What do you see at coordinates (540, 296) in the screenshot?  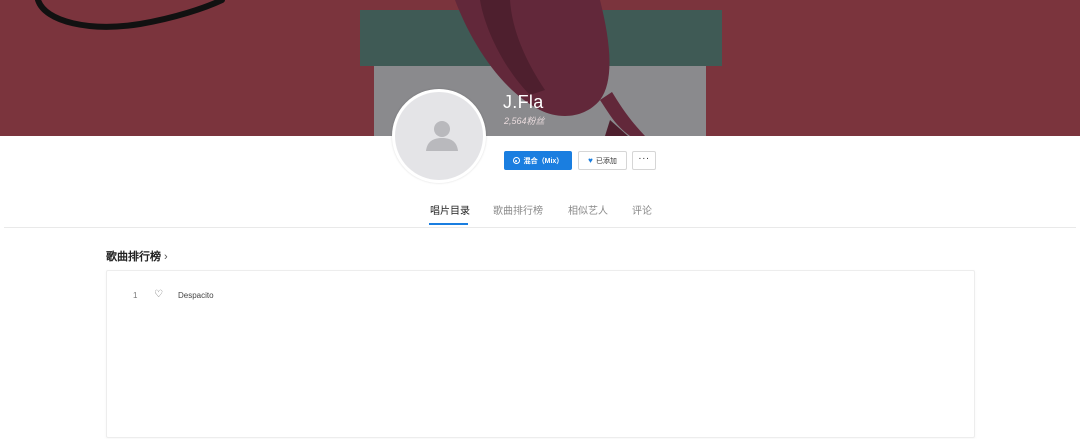 I see `song-row: 1 ♡ Despacito` at bounding box center [540, 296].